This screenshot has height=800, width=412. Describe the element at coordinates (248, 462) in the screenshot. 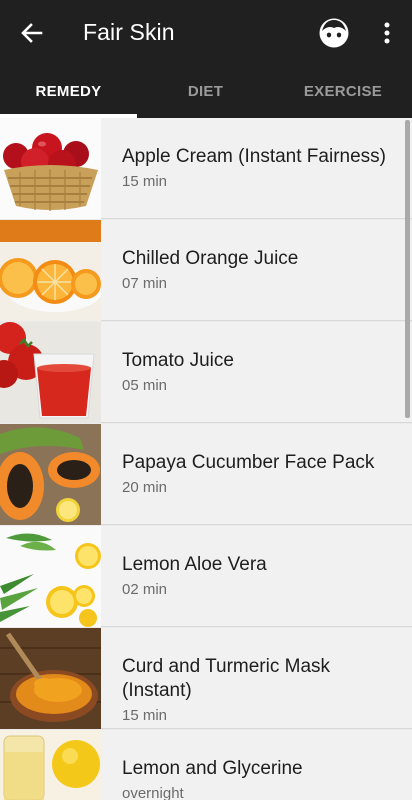

I see `remedy-title: Papaya Cucumber Face Pack` at that location.